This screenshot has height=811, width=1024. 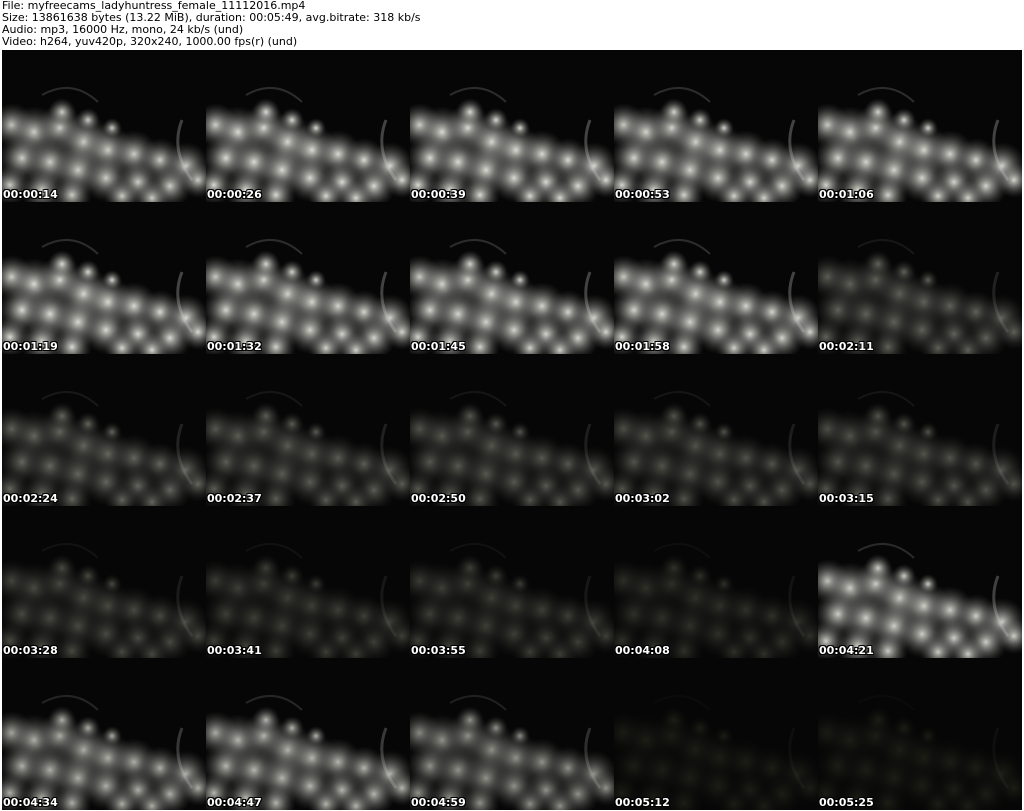 What do you see at coordinates (438, 346) in the screenshot?
I see `frame-timestamp: 00:01:45` at bounding box center [438, 346].